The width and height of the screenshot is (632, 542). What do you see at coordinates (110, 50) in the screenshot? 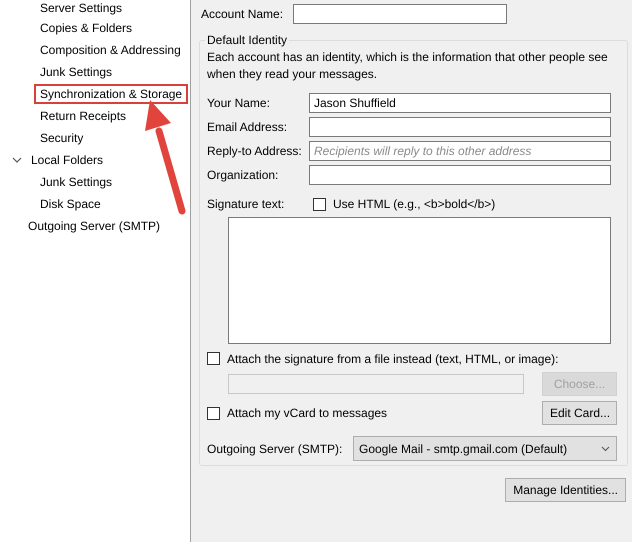
I see `tree-item: Composition & Addressing` at bounding box center [110, 50].